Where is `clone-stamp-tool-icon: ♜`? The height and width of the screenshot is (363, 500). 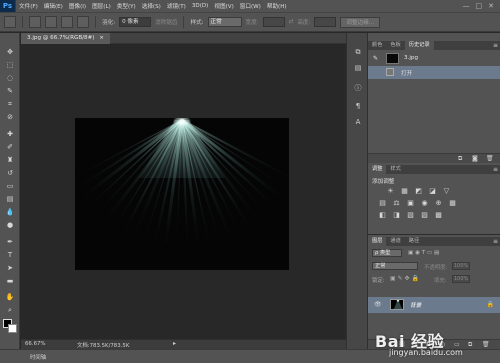 clone-stamp-tool-icon: ♜ is located at coordinates (10, 160).